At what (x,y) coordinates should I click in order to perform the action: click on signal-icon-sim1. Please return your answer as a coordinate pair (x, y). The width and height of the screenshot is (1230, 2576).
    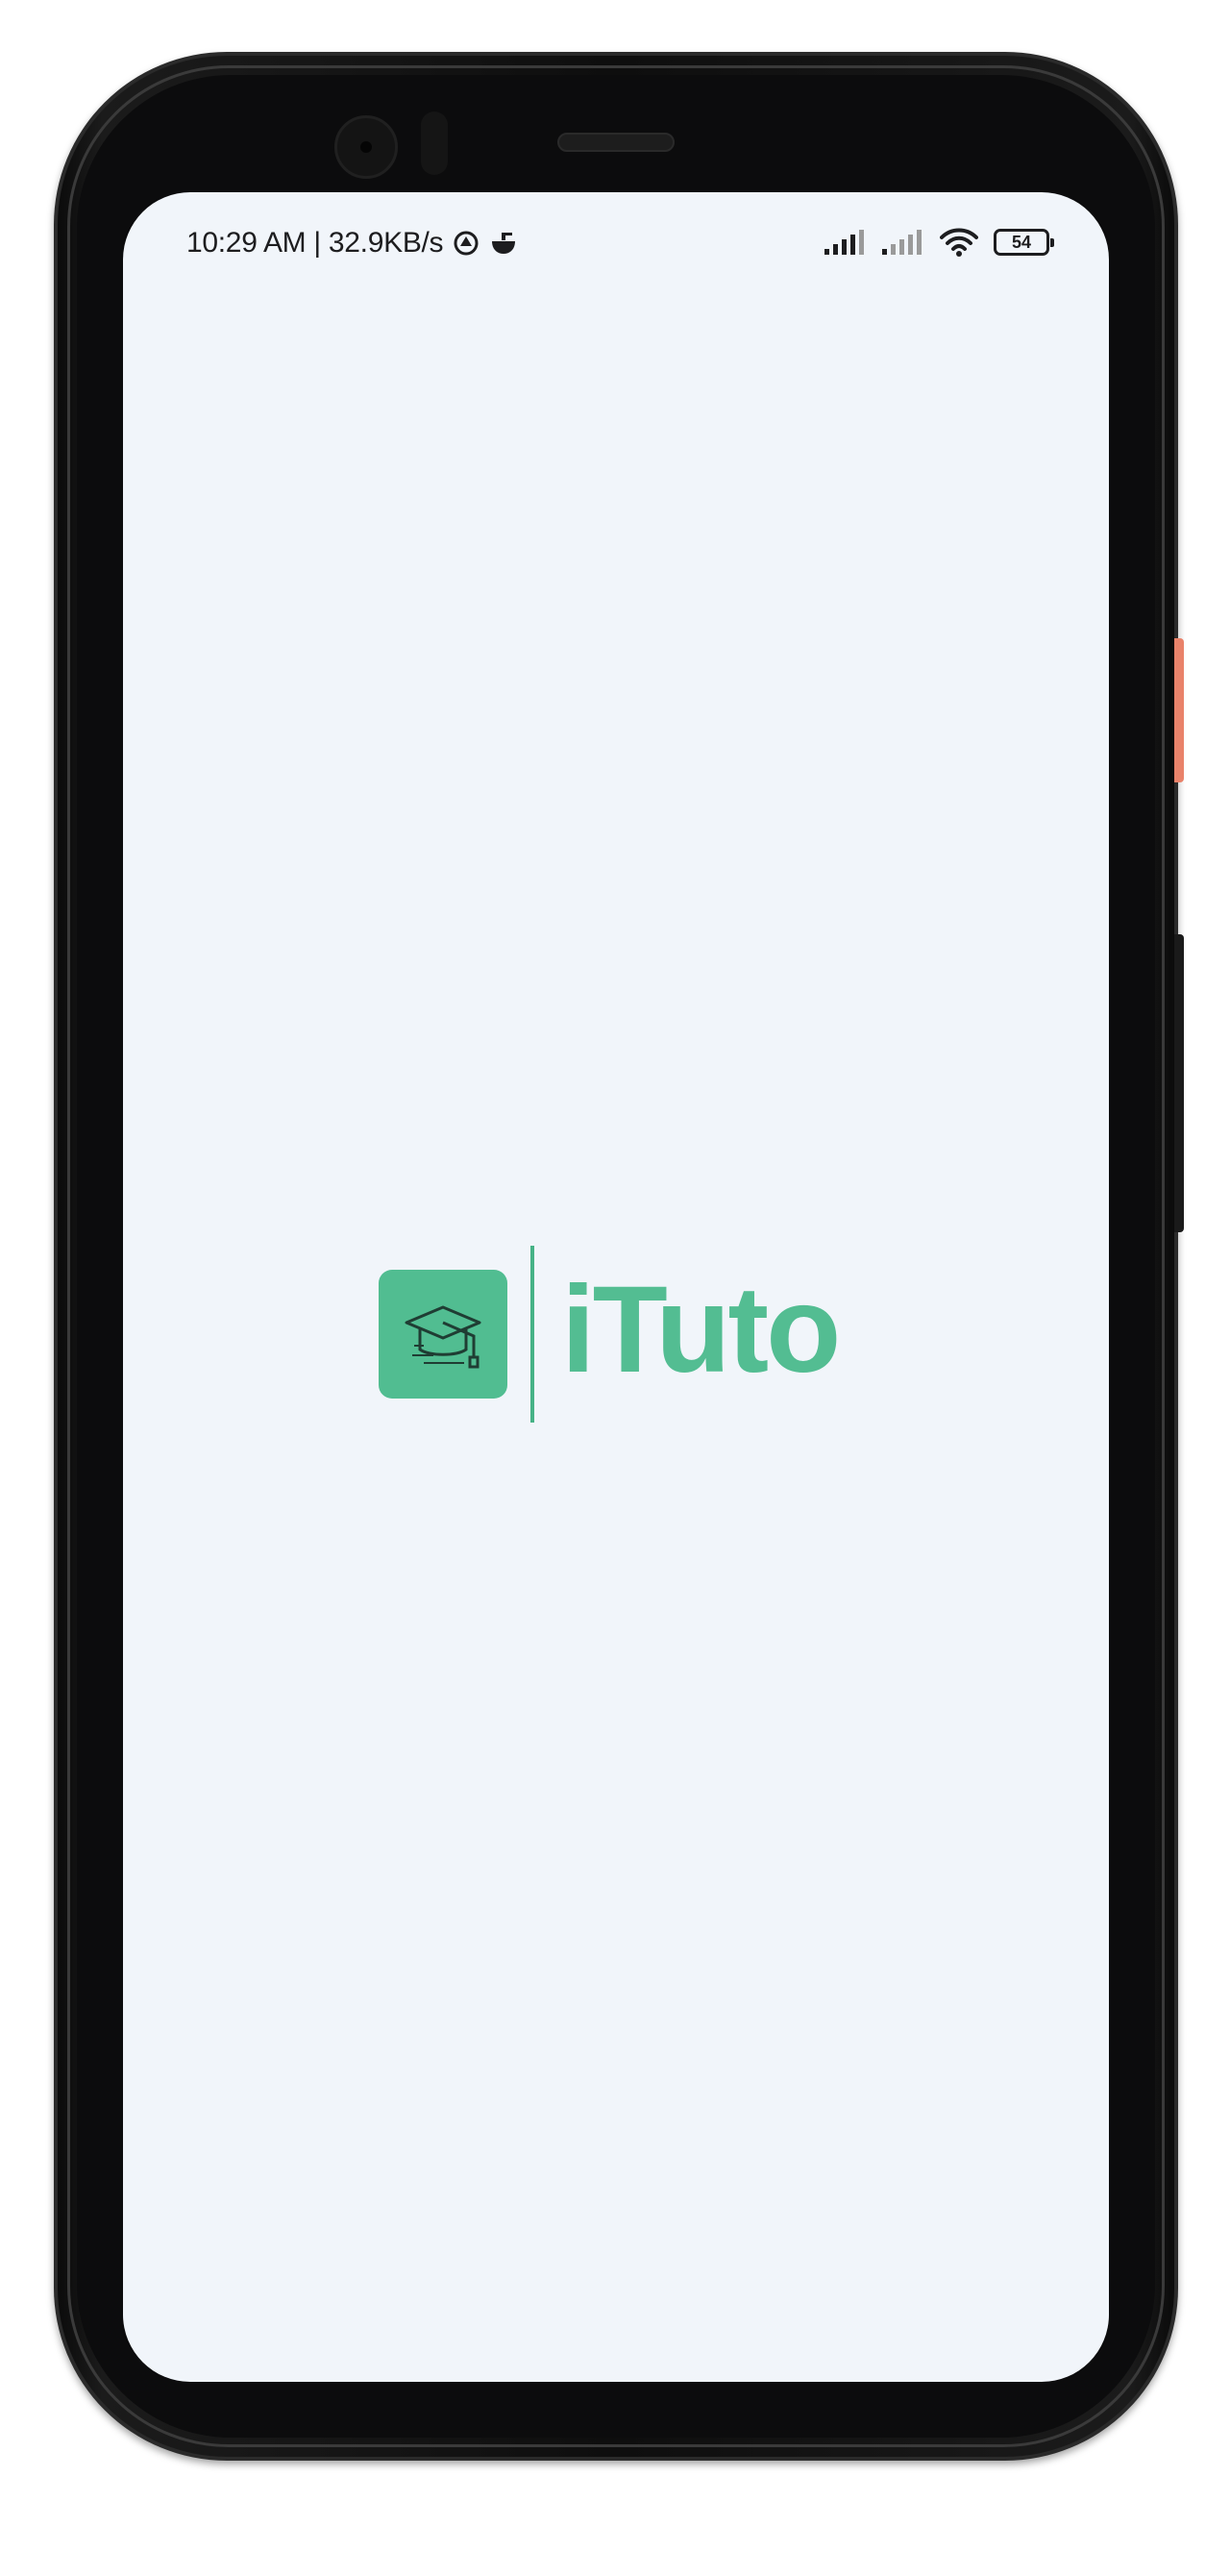
    Looking at the image, I should click on (846, 243).